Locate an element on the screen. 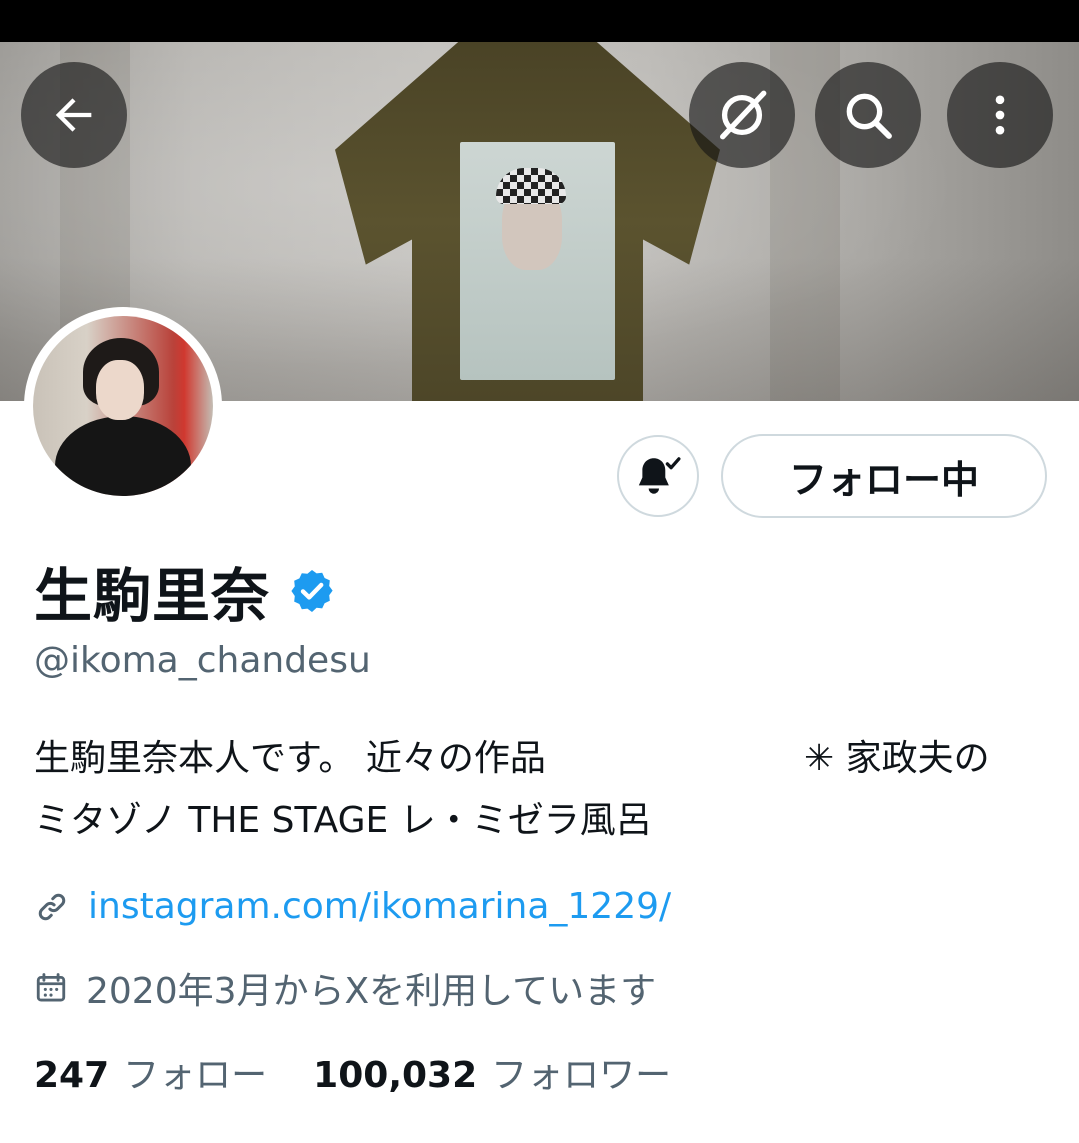  following-button: フォロー中 is located at coordinates (884, 476).